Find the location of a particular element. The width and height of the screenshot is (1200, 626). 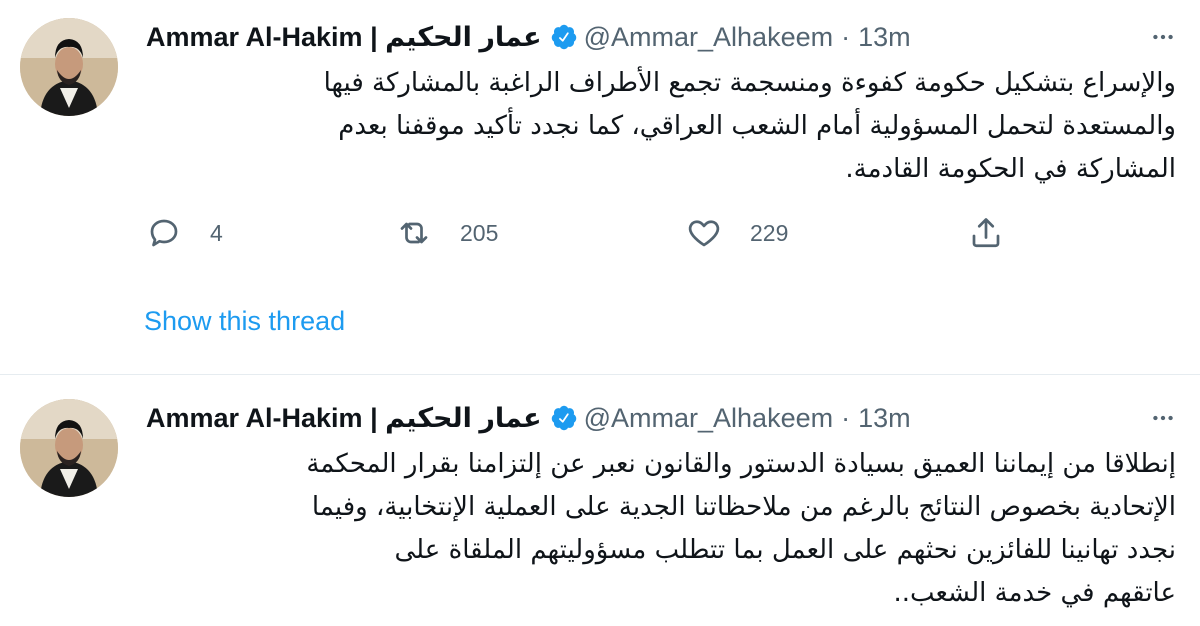

share-button is located at coordinates (986, 233).